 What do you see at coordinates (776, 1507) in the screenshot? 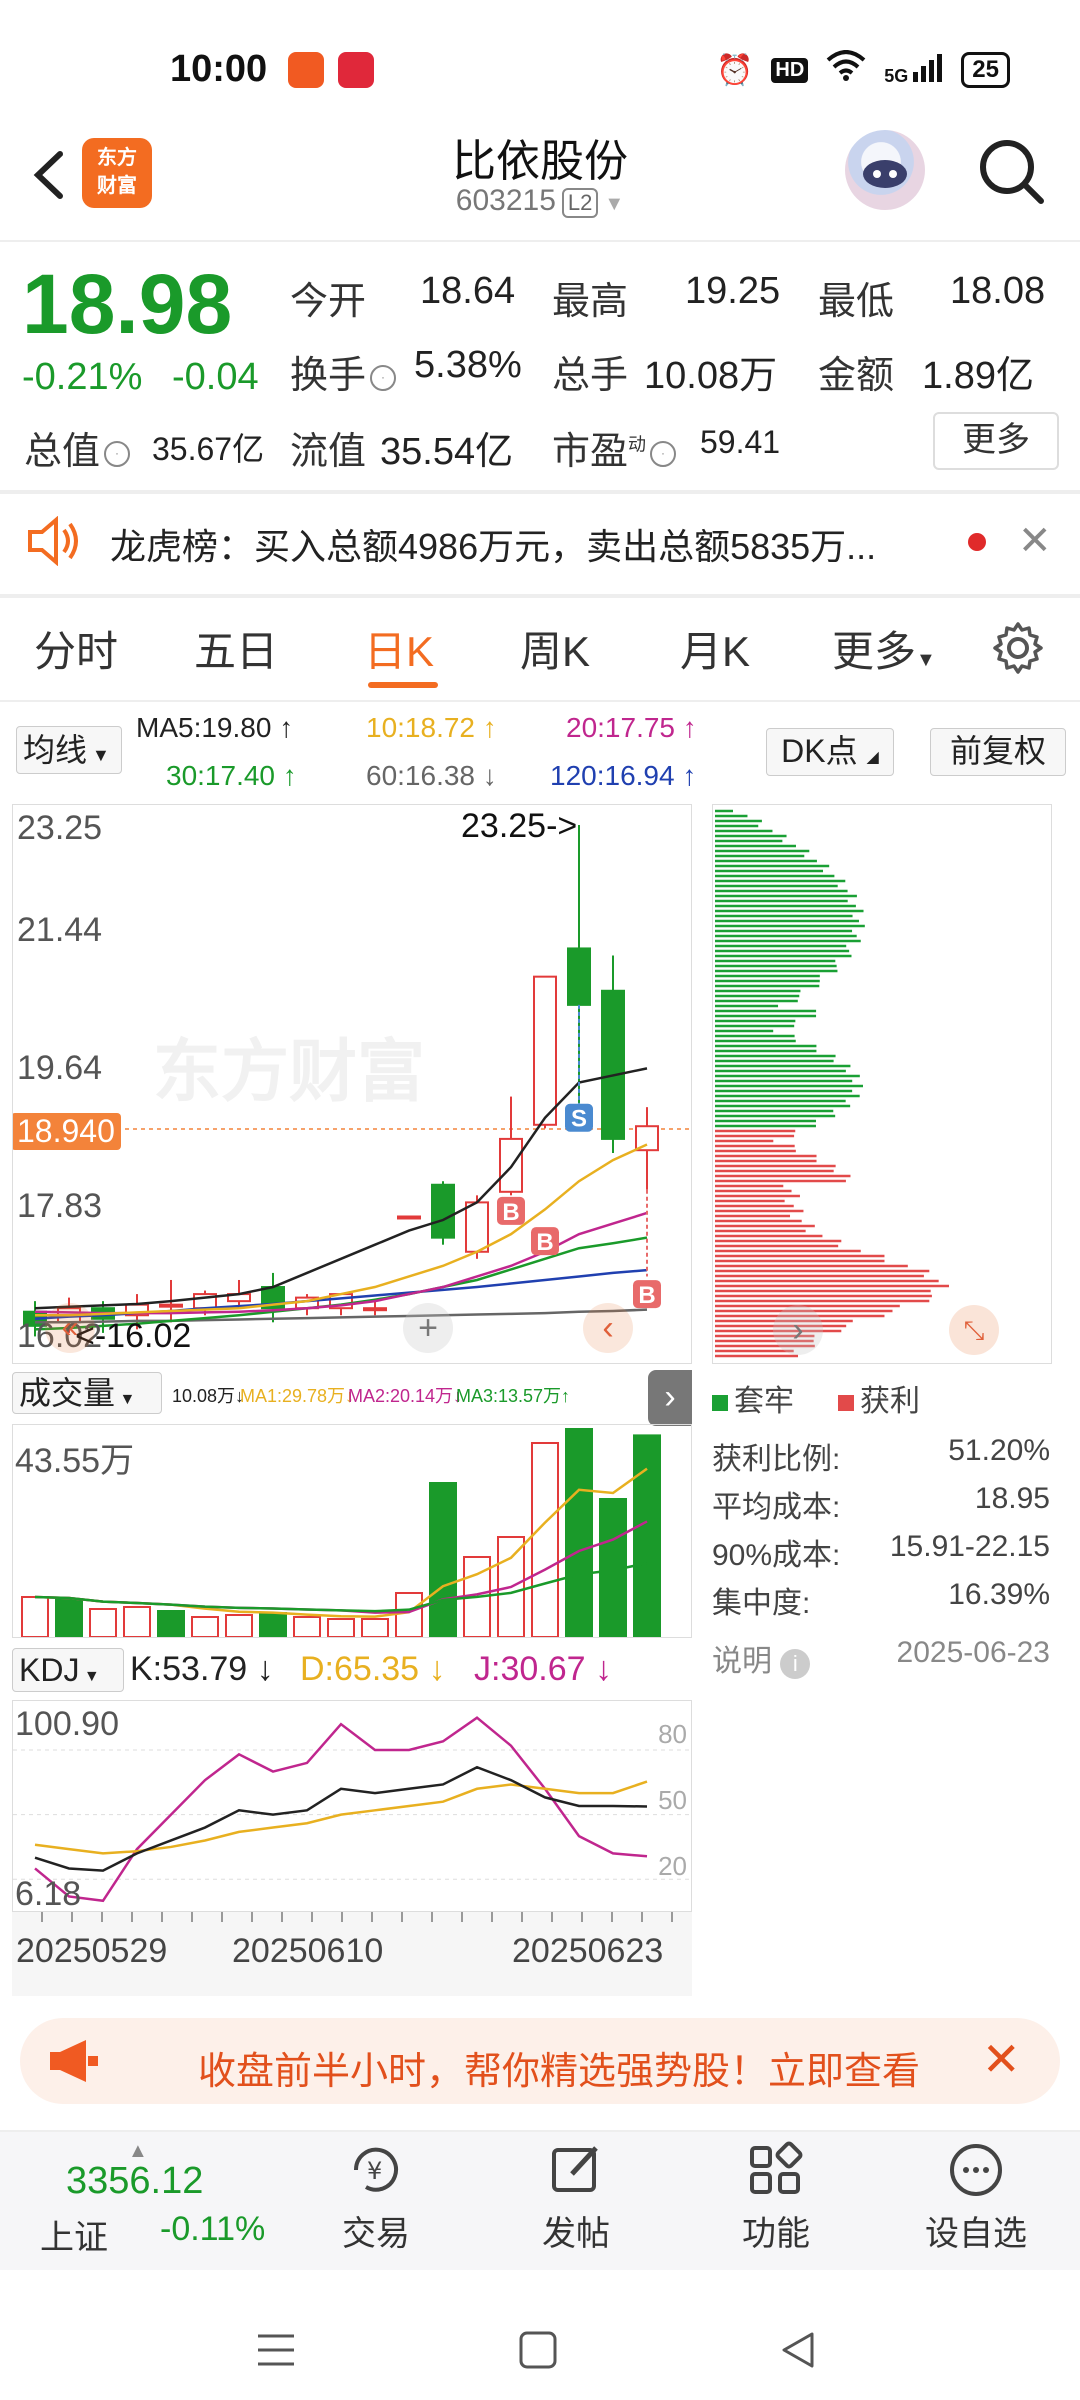
I see `chip-stat-label: 平均成本:` at bounding box center [776, 1507].